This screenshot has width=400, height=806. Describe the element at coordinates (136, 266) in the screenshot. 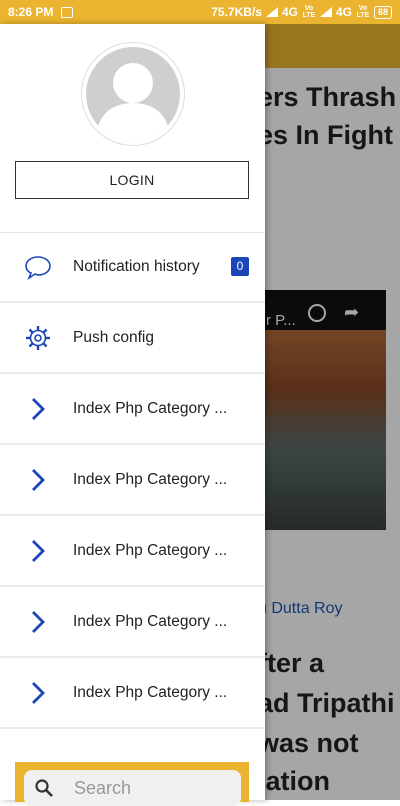

I see `menu-item-label: Notification history` at that location.